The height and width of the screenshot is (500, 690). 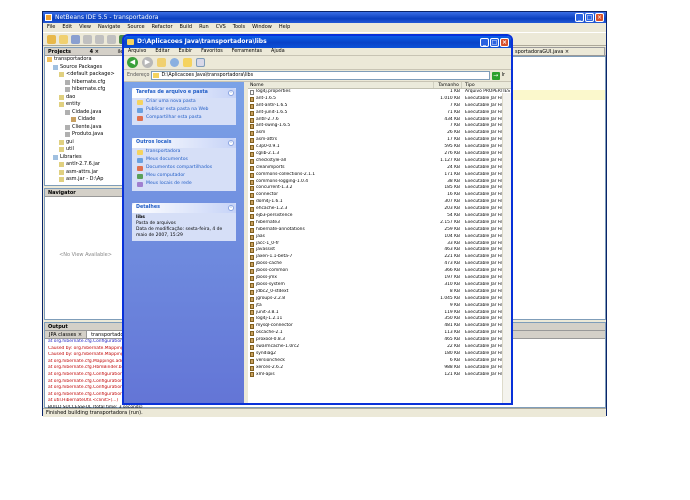 I want to click on task-section-header: Outros locais ˄, so click(x=184, y=143).